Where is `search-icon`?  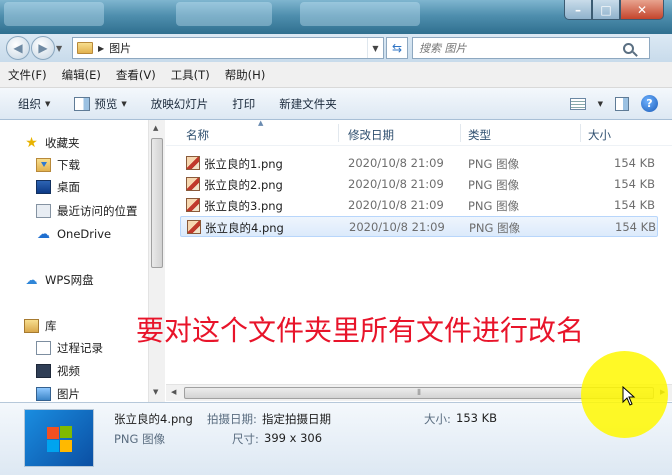 search-icon is located at coordinates (628, 48).